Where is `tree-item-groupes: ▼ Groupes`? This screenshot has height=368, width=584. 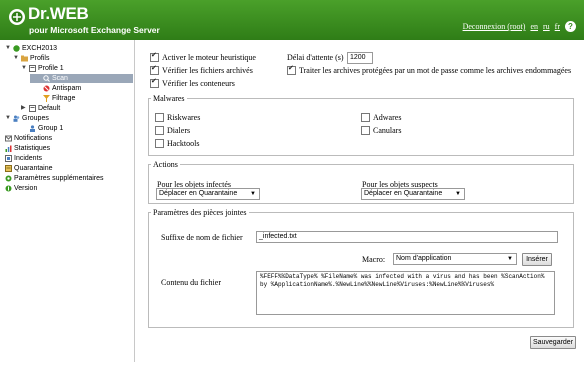 tree-item-groupes: ▼ Groupes is located at coordinates (27, 118).